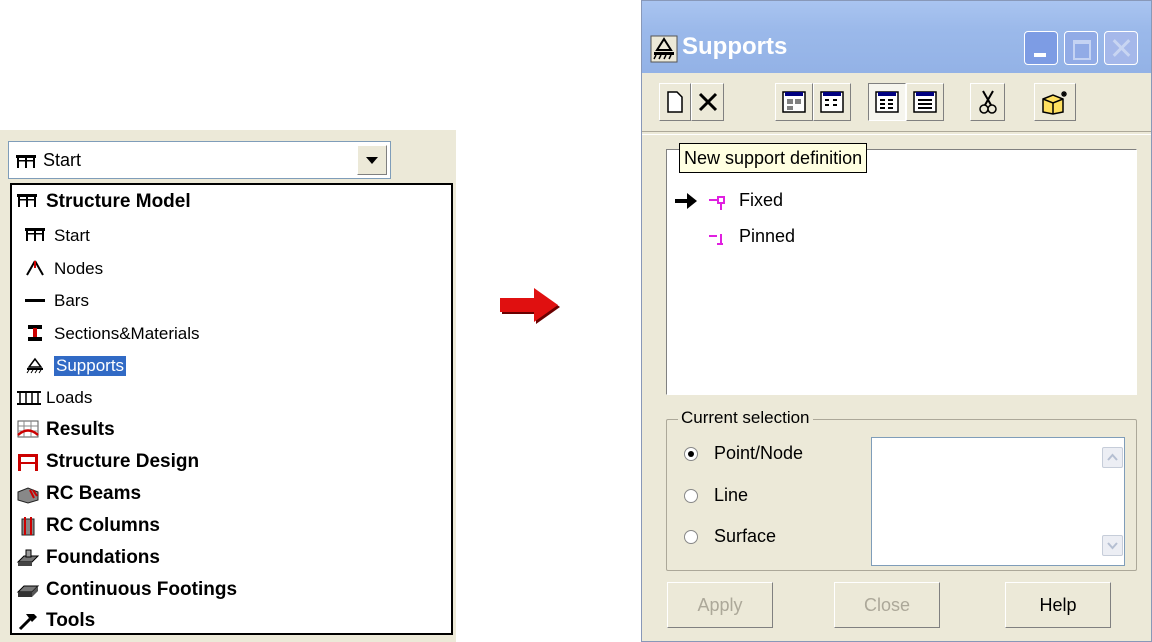 Image resolution: width=1152 pixels, height=642 pixels. Describe the element at coordinates (28, 590) in the screenshot. I see `continuous-footings-icon` at that location.